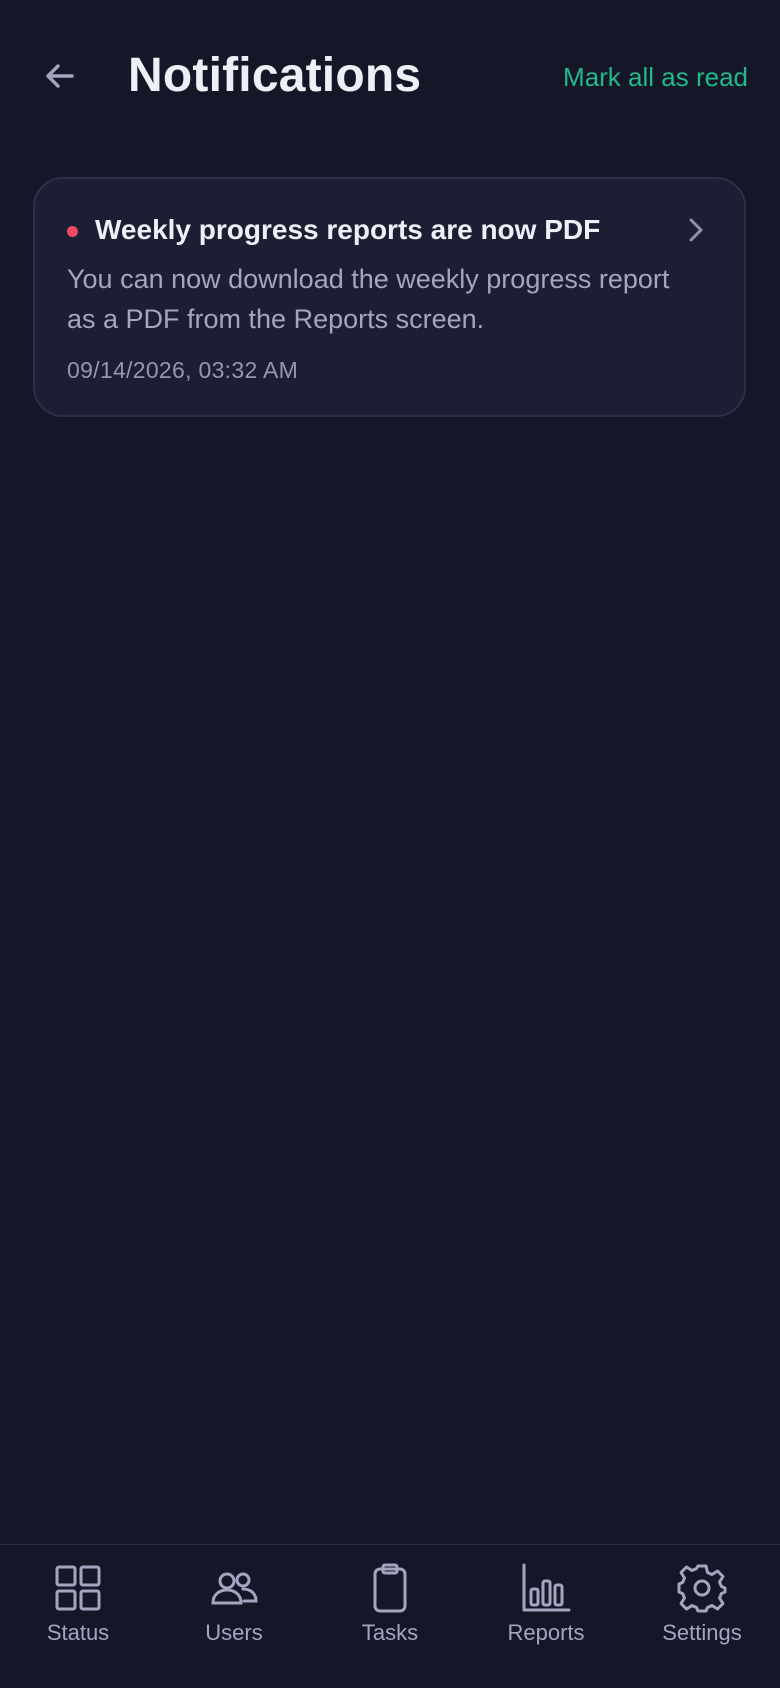 The height and width of the screenshot is (1688, 780). I want to click on bottom-nav: Status Users Tasks Reports Settings, so click(390, 1616).